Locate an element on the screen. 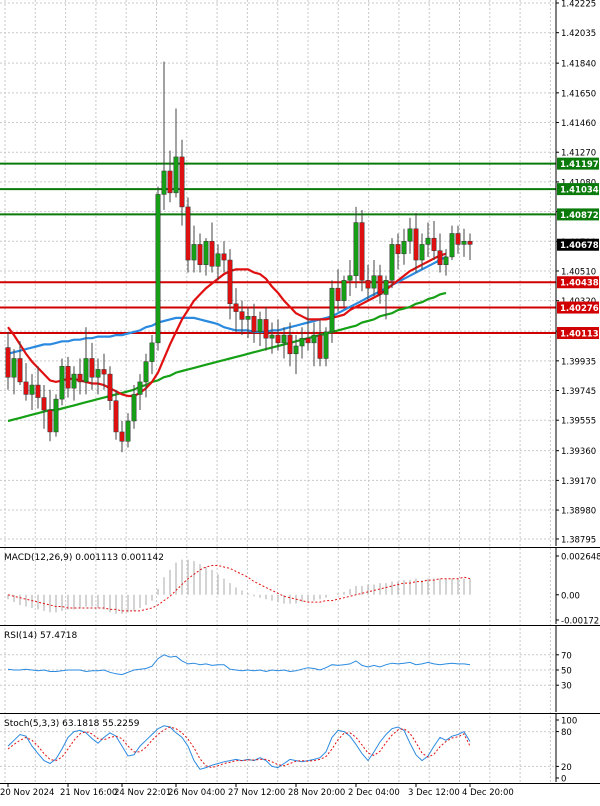 Image resolution: width=600 pixels, height=806 pixels. macd-label: MACD(12,26,9) 0.001113 0.001142 is located at coordinates (84, 558).